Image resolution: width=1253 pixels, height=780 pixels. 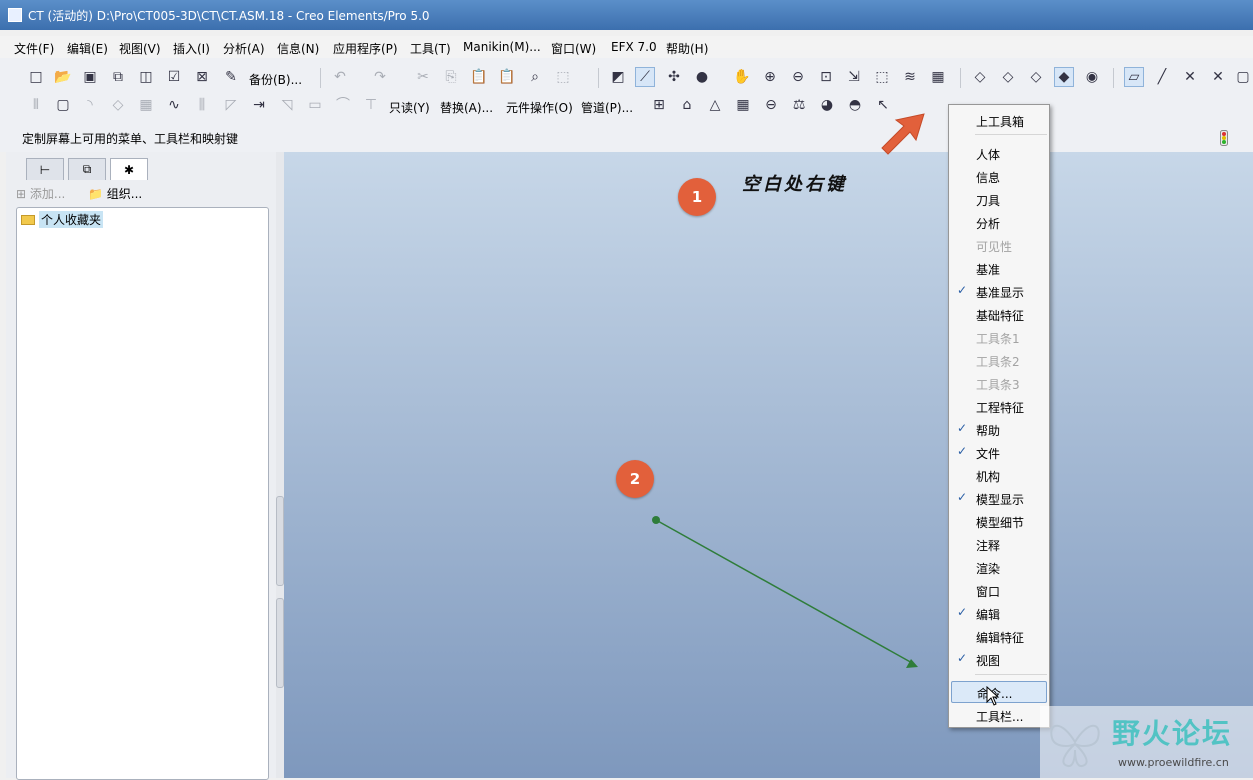 I want to click on menu-item-tool: 刀具, so click(x=999, y=199).